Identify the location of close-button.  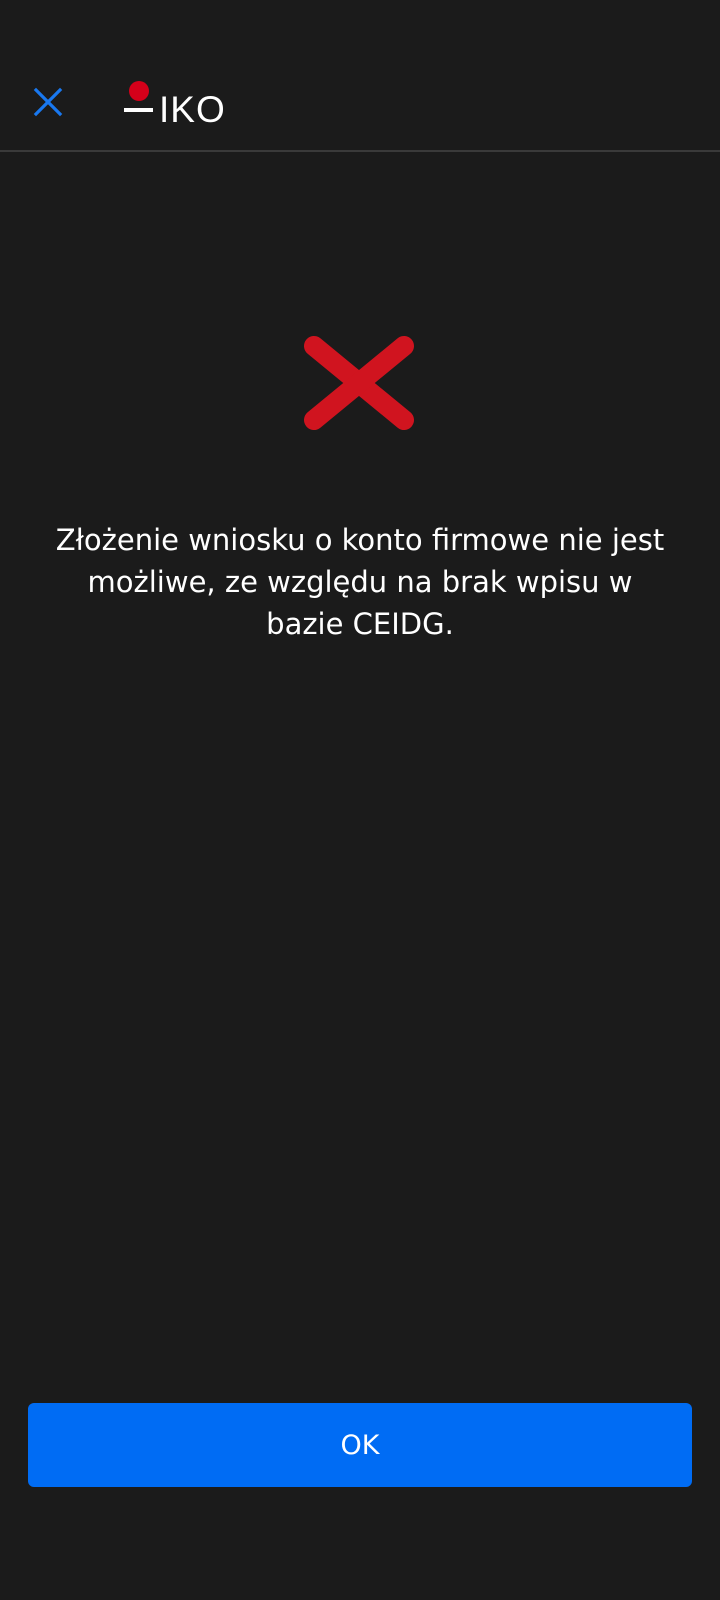
(48, 102).